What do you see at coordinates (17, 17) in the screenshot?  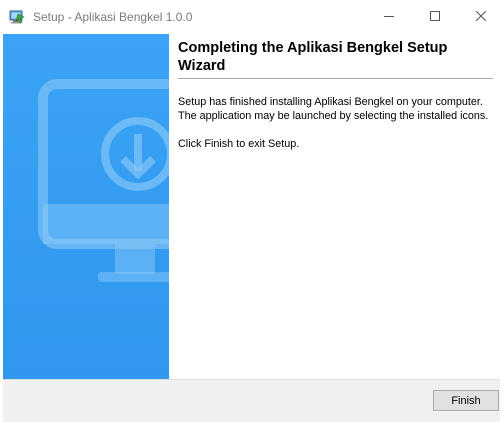 I see `installer-icon` at bounding box center [17, 17].